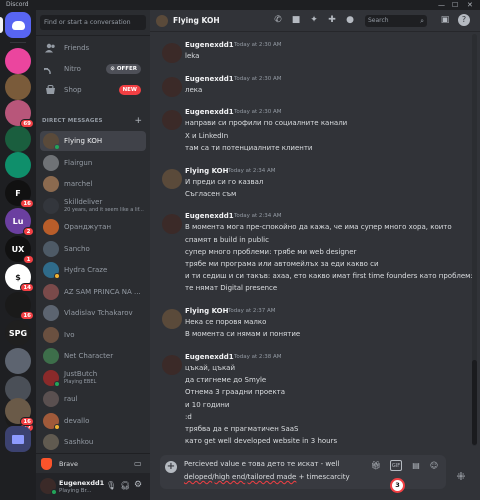  Describe the element at coordinates (50, 69) in the screenshot. I see `nitro-icon` at that location.